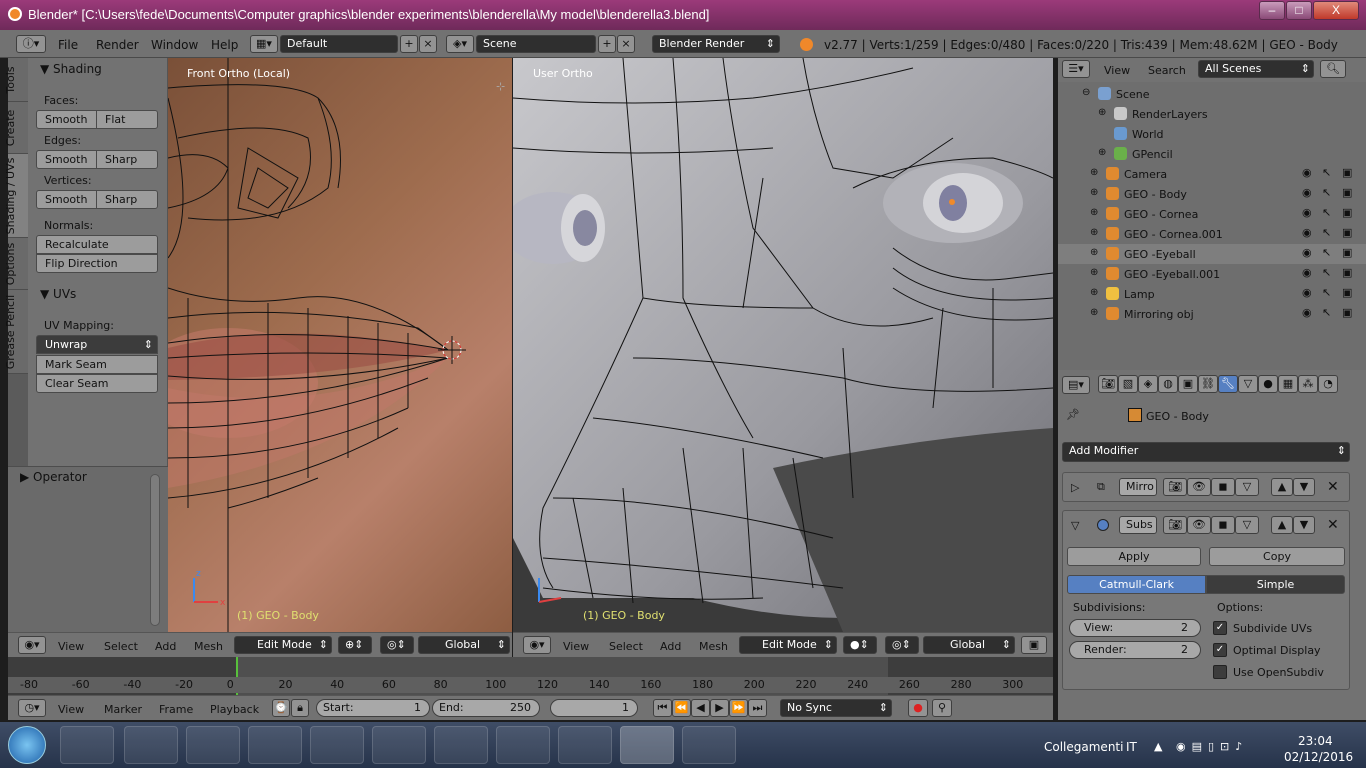  Describe the element at coordinates (275, 745) in the screenshot. I see `file-explorer-icon` at that location.